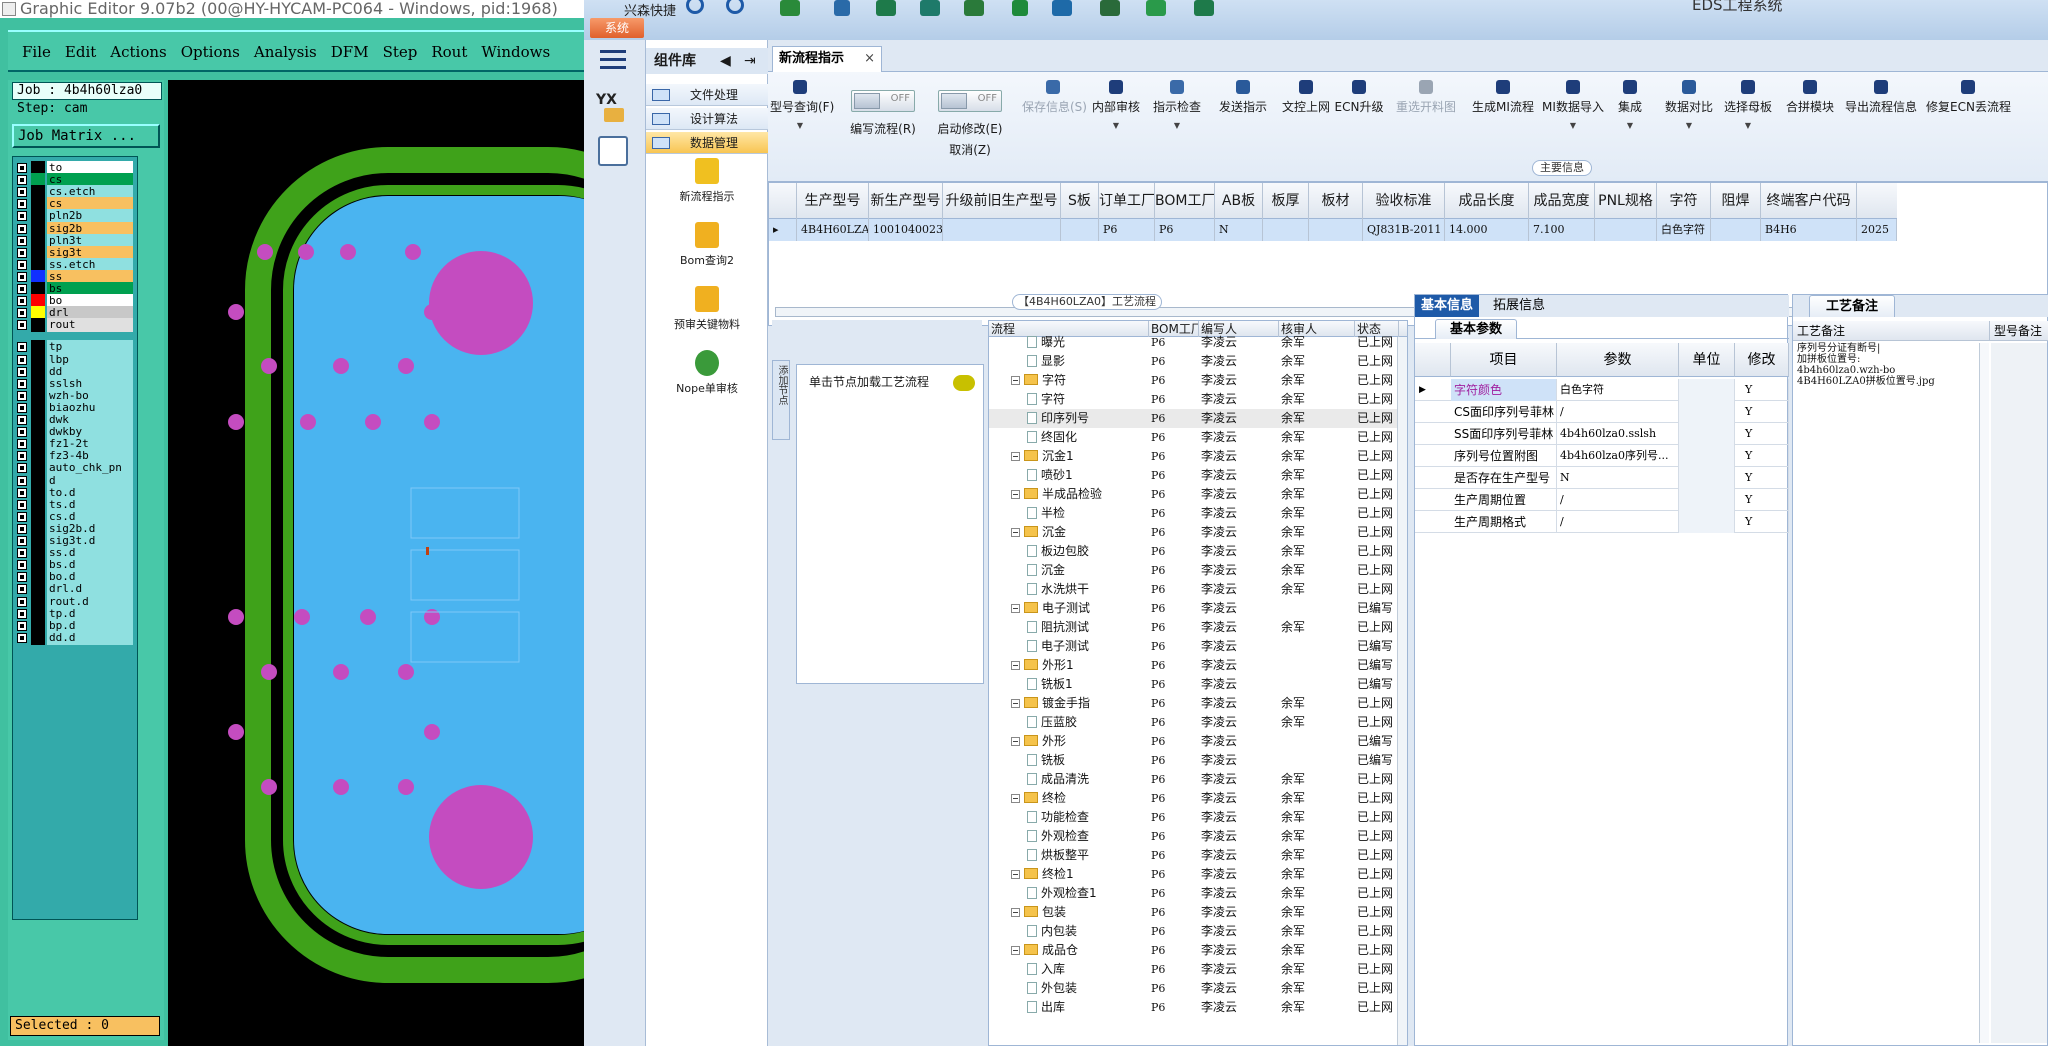  I want to click on column-header: 验收标准, so click(1404, 201).